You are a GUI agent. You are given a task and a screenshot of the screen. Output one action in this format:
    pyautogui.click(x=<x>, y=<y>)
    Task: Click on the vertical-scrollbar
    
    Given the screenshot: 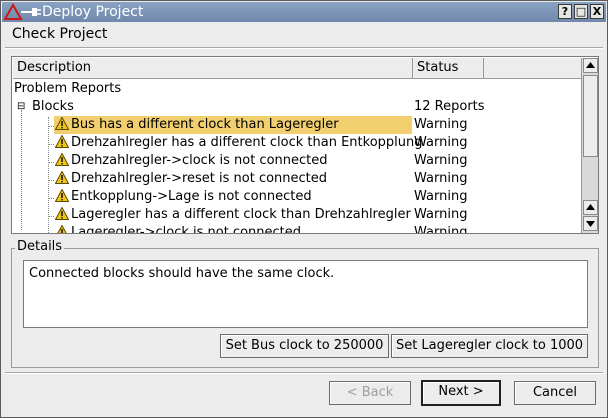 What is the action you would take?
    pyautogui.click(x=589, y=145)
    